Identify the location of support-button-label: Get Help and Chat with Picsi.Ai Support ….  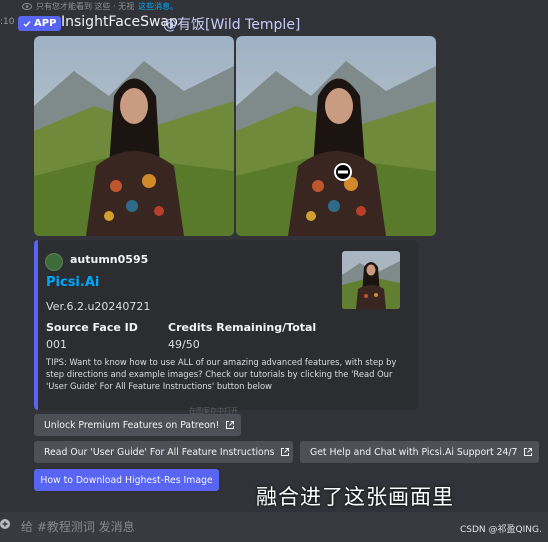
(414, 452).